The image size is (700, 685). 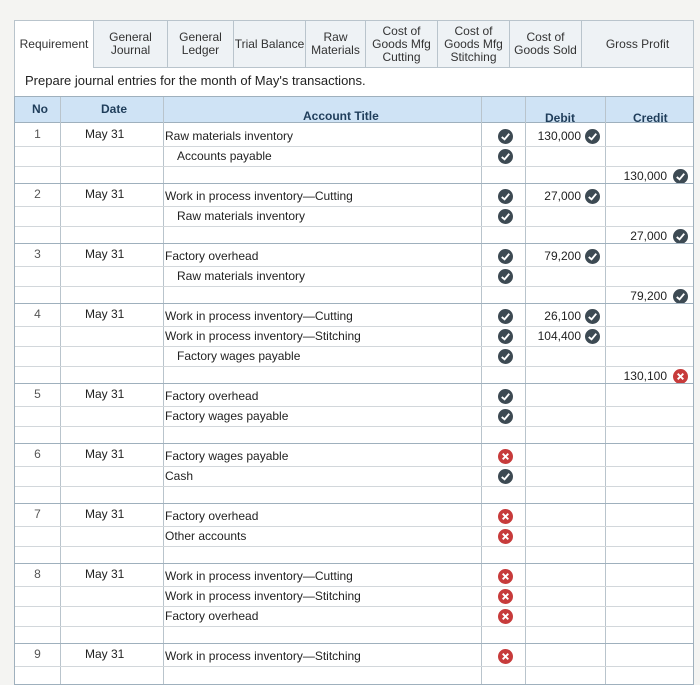 I want to click on debit-input: 130,000, so click(x=559, y=136).